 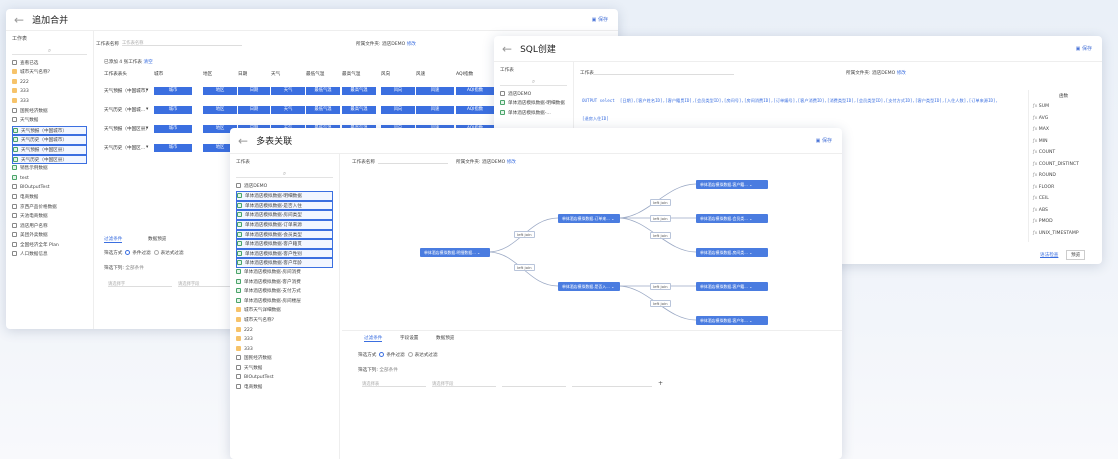 I want to click on sidebar-item: 人口数据信息, so click(x=49, y=255).